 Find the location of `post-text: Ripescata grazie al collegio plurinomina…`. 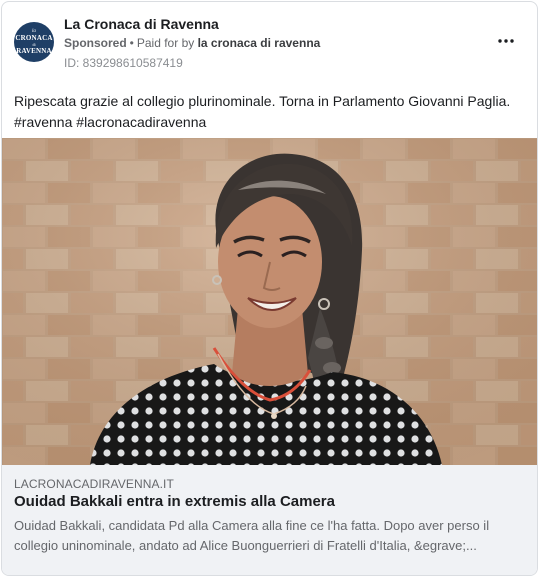

post-text: Ripescata grazie al collegio plurinomina… is located at coordinates (262, 101).